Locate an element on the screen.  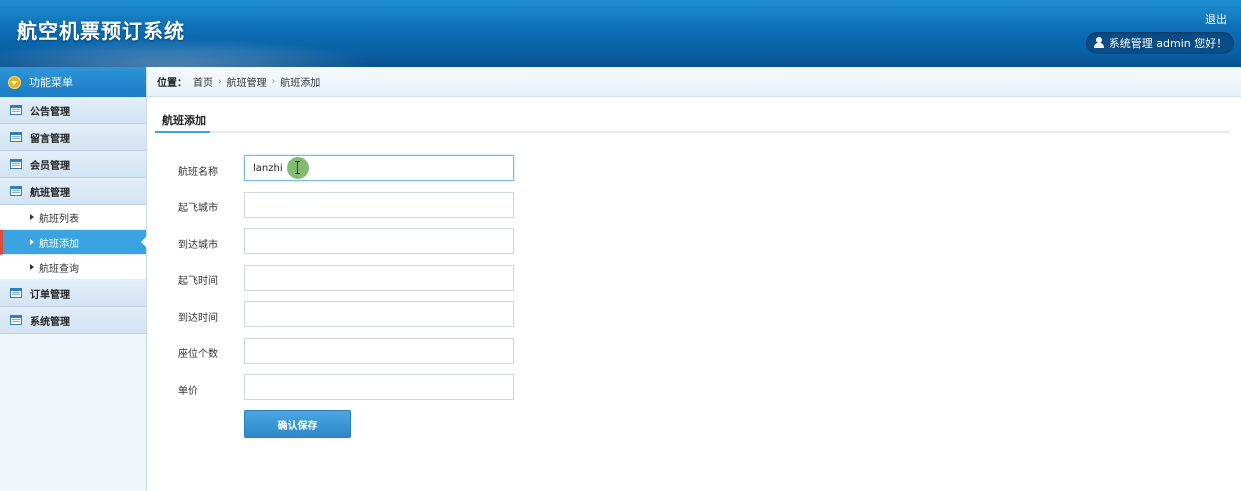
arrival-city-input is located at coordinates (379, 241).